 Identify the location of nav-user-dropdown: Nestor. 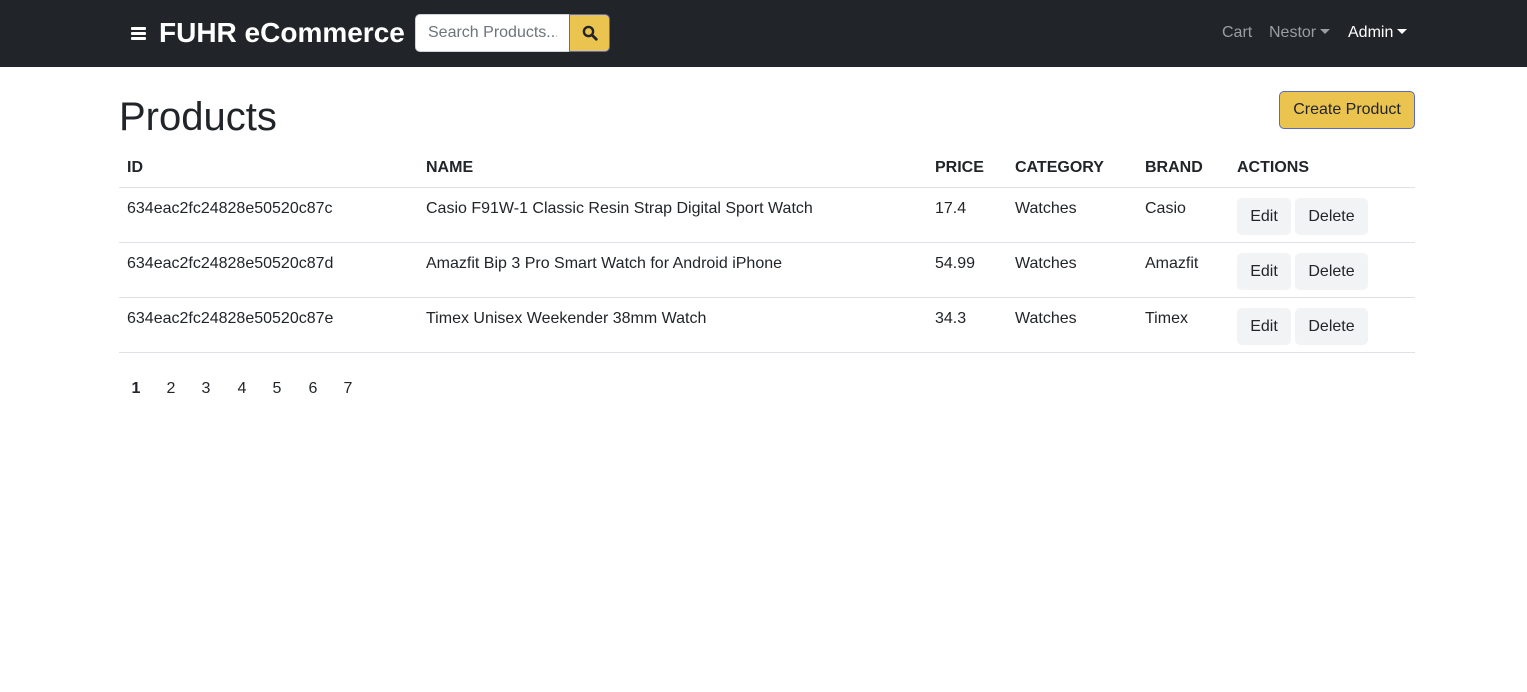
(1300, 33).